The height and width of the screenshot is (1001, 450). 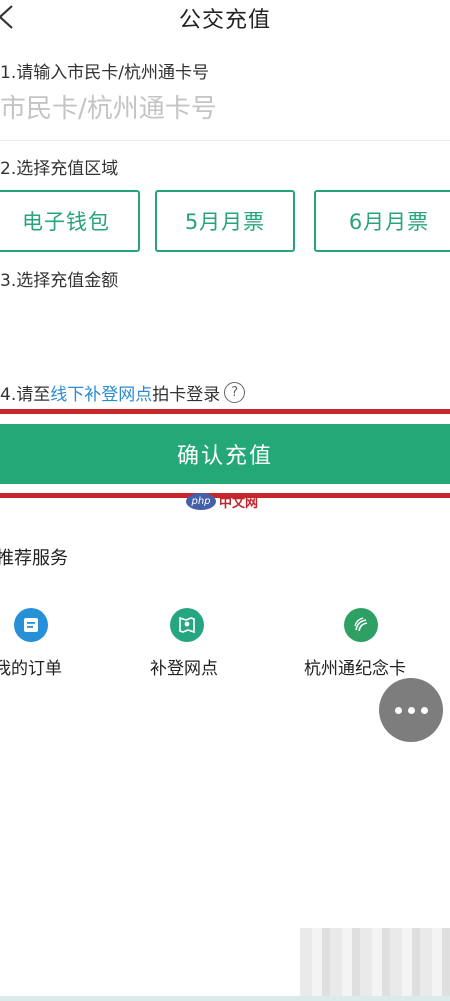 What do you see at coordinates (34, 558) in the screenshot?
I see `recommended-services-title: 推荐服务` at bounding box center [34, 558].